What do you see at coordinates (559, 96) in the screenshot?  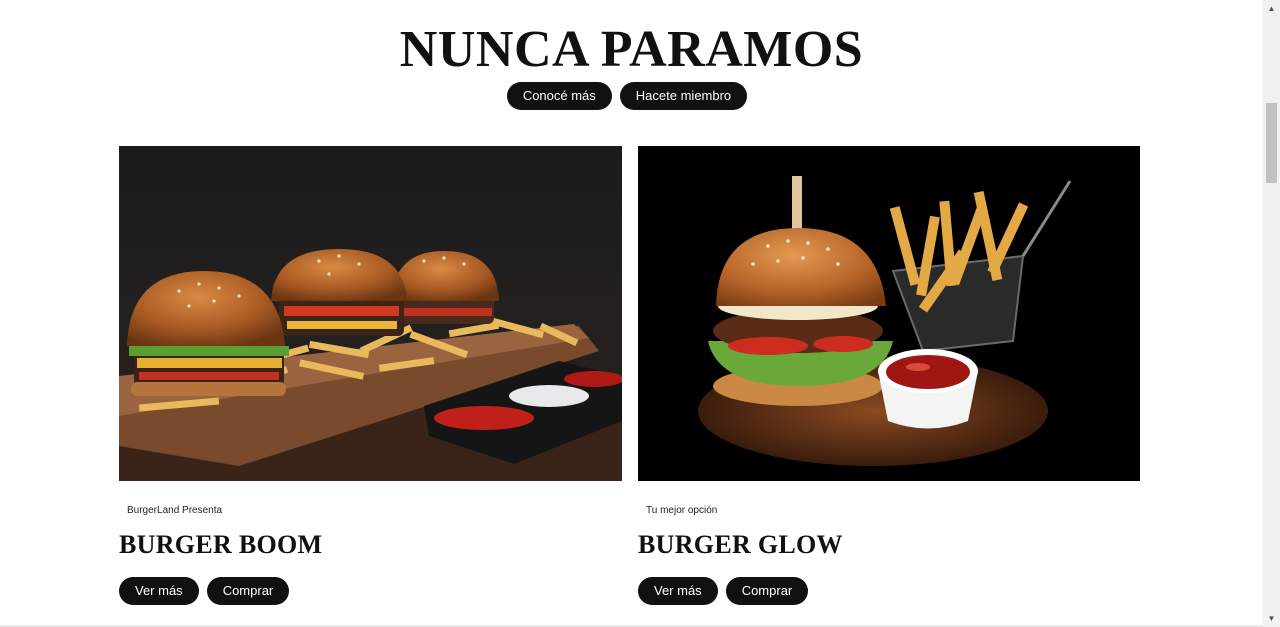 I see `learn-more-button: Conocé más` at bounding box center [559, 96].